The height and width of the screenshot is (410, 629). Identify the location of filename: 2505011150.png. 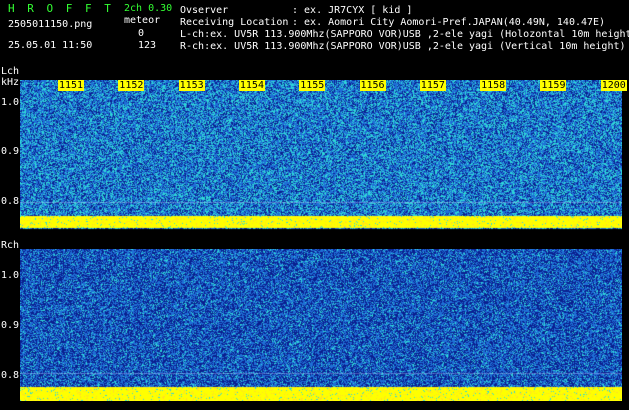
(50, 24).